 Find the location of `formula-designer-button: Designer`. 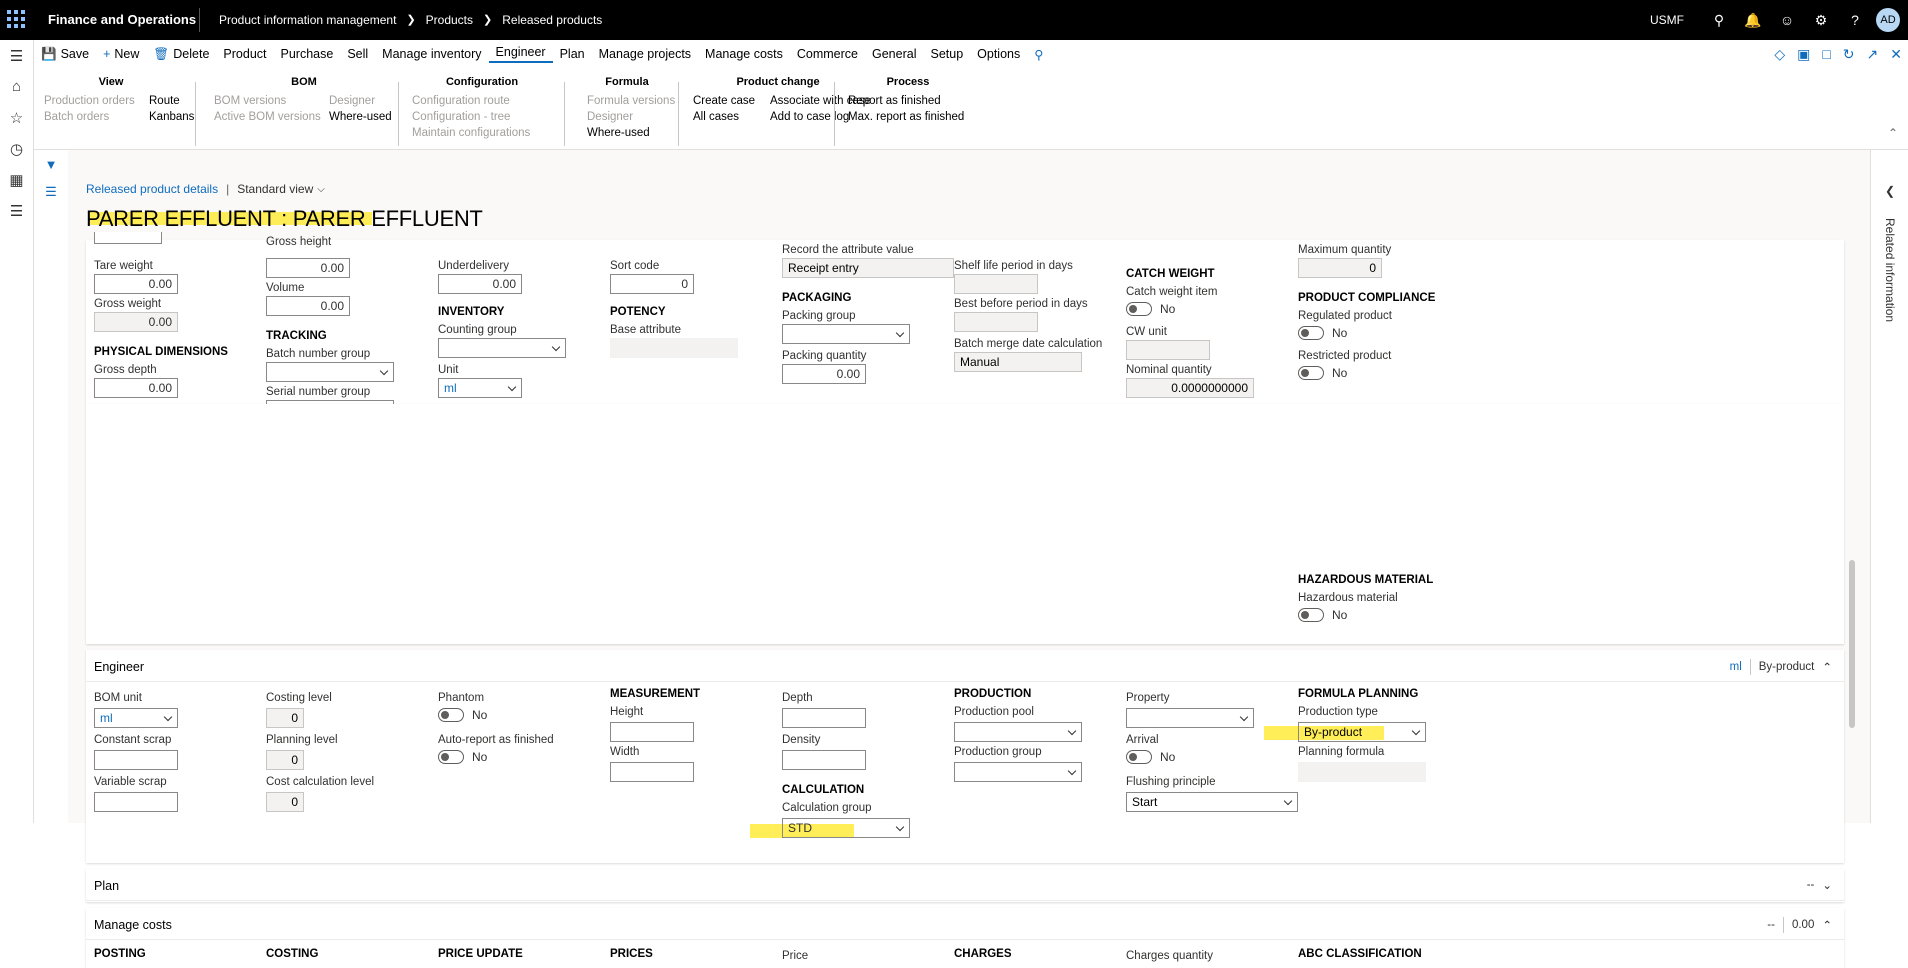

formula-designer-button: Designer is located at coordinates (610, 117).